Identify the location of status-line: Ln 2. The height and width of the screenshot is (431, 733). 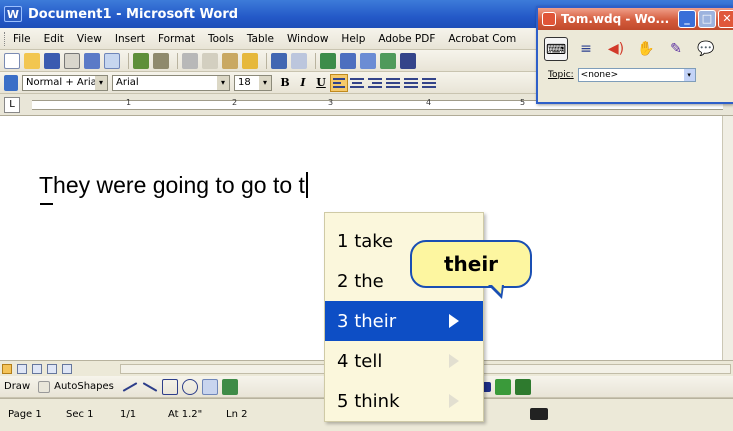
(237, 414).